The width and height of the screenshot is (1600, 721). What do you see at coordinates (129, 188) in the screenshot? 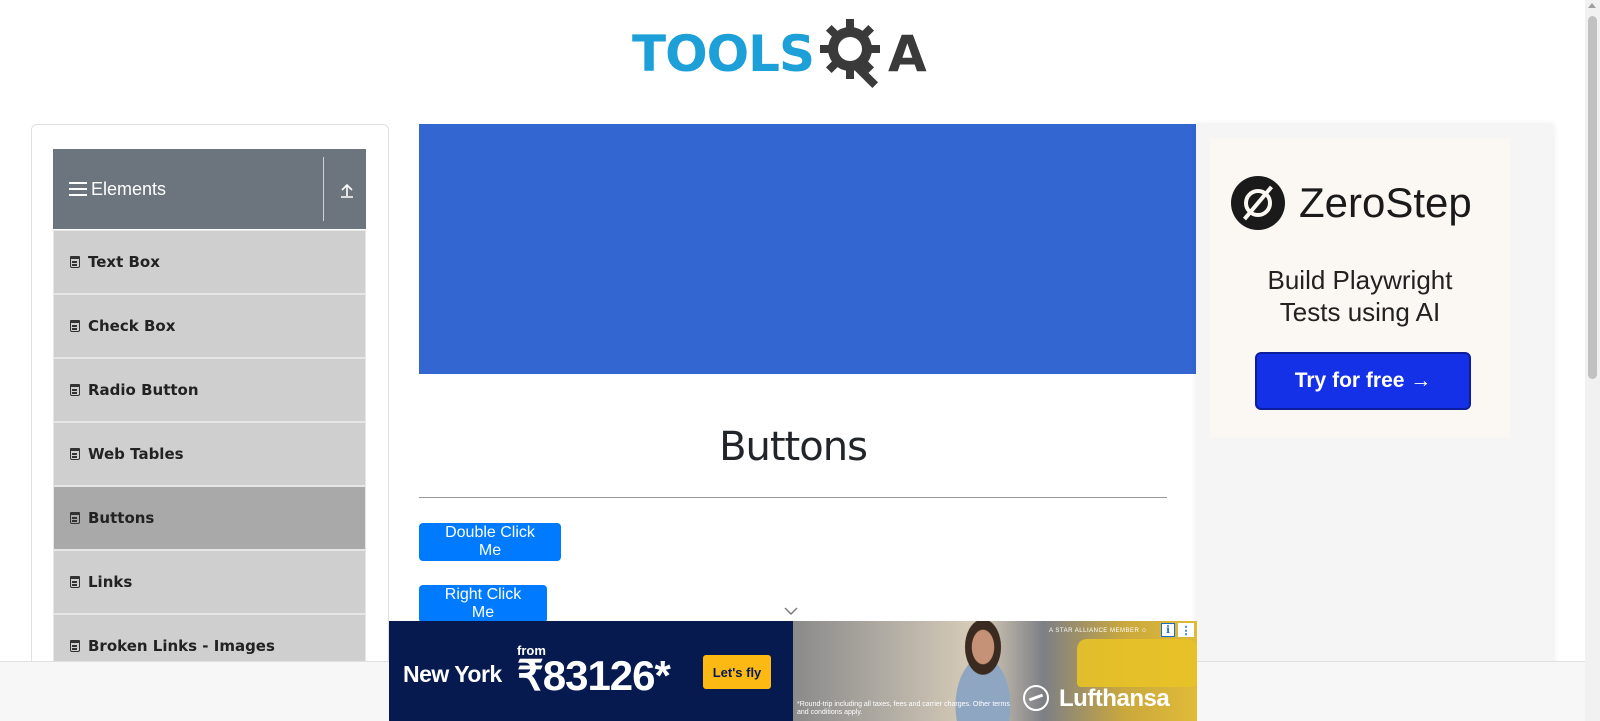
I see `group-title: Elements` at bounding box center [129, 188].